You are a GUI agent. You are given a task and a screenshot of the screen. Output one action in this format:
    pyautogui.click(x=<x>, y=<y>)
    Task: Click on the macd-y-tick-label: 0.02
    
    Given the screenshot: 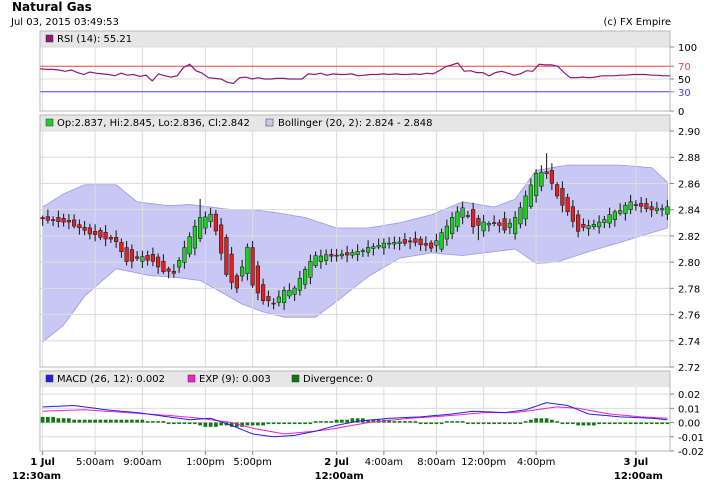 What is the action you would take?
    pyautogui.click(x=689, y=395)
    